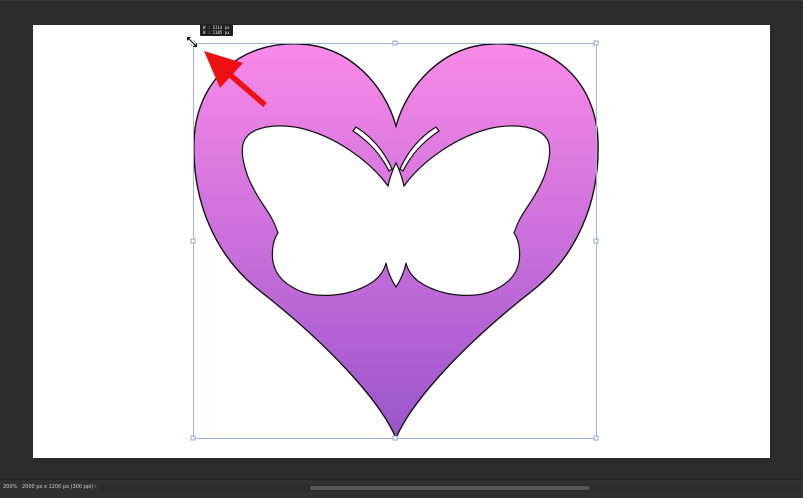 The image size is (803, 498). What do you see at coordinates (193, 438) in the screenshot?
I see `handle-bottom-left` at bounding box center [193, 438].